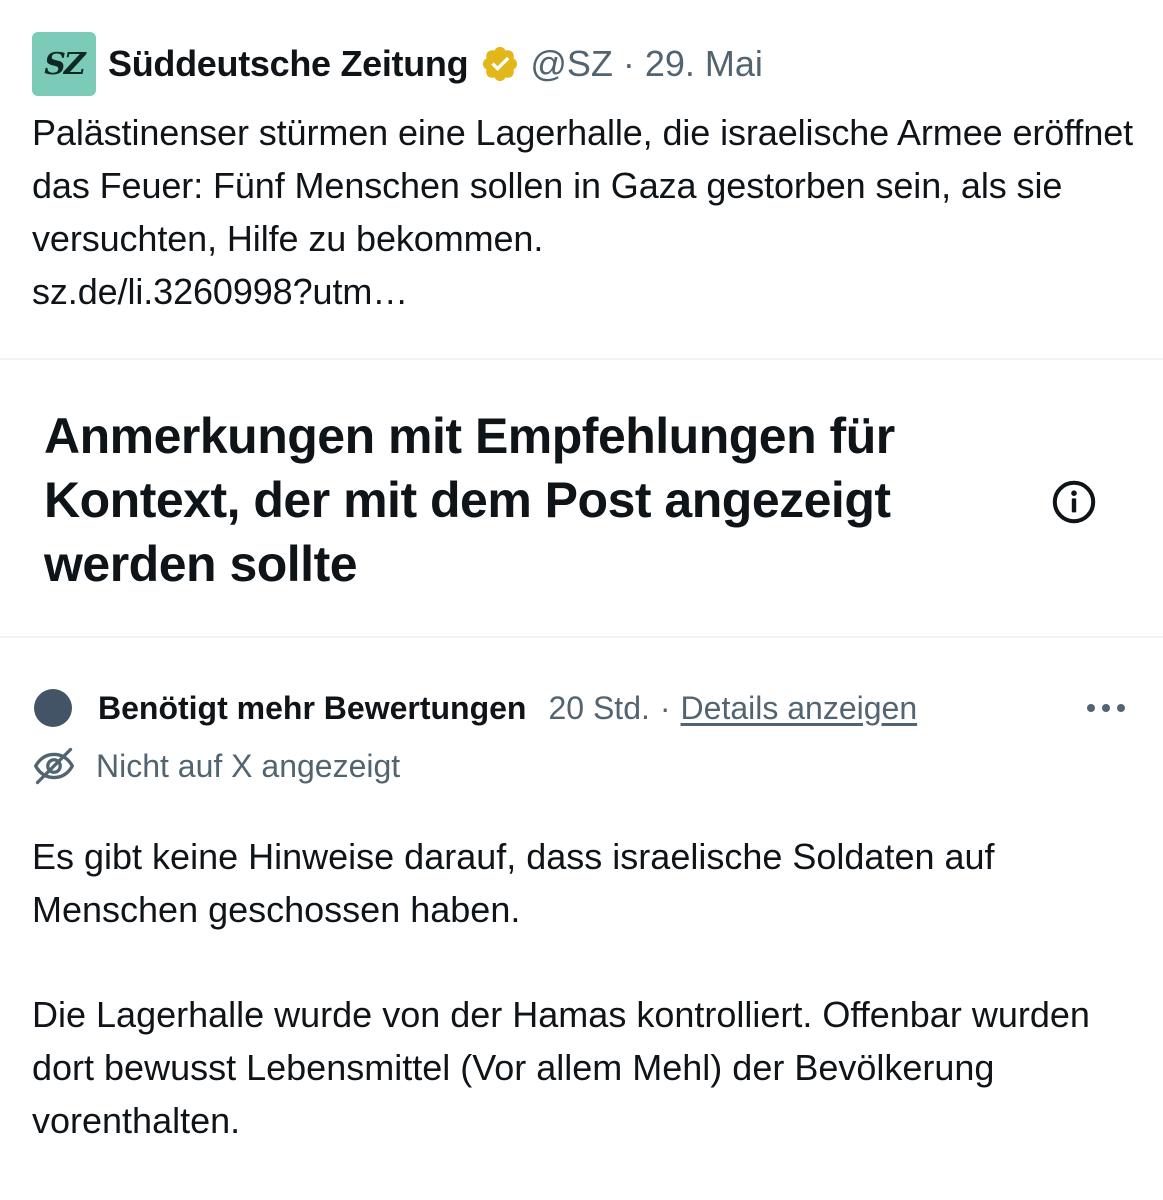  I want to click on post-author-row: SZ Süddeutsche Zeitung @SZ · 29. Mai, so click(397, 64).